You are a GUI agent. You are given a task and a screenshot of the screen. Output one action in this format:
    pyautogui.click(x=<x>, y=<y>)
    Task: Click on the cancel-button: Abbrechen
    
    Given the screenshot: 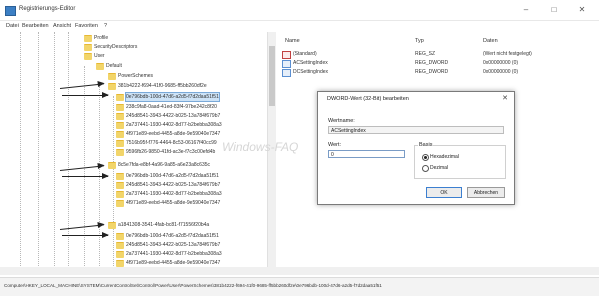 What is the action you would take?
    pyautogui.click(x=486, y=192)
    